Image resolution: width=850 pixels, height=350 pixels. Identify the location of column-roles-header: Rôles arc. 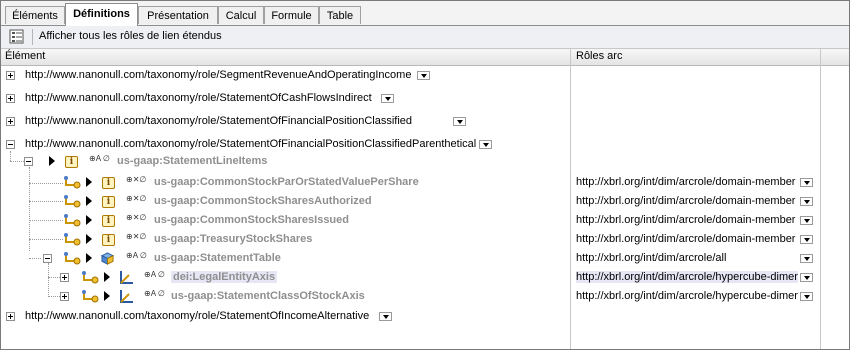
(599, 56).